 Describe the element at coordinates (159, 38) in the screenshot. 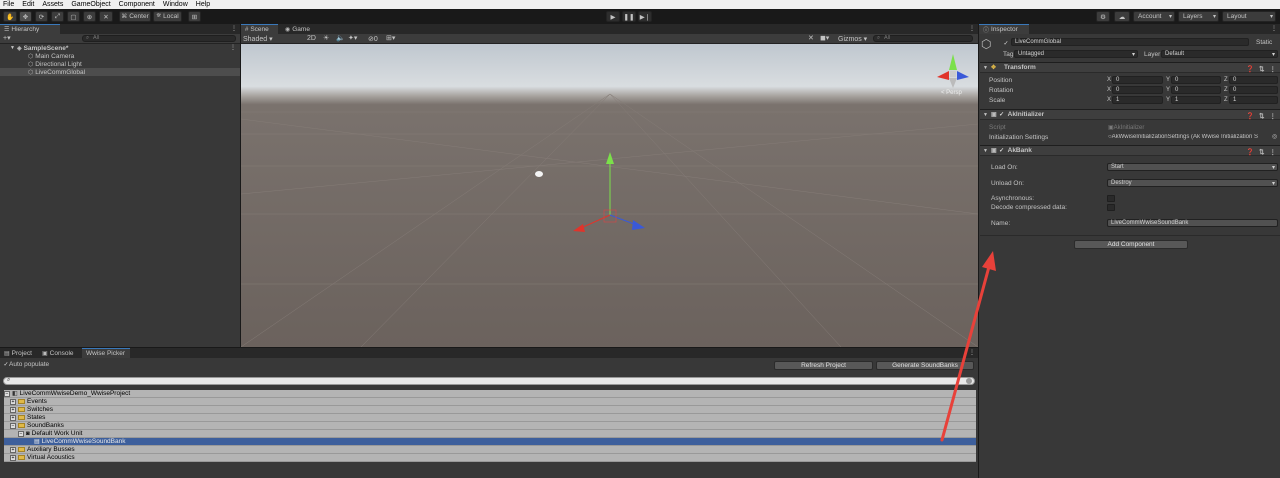

I see `hierarchy-search-input: ⌕ All` at that location.